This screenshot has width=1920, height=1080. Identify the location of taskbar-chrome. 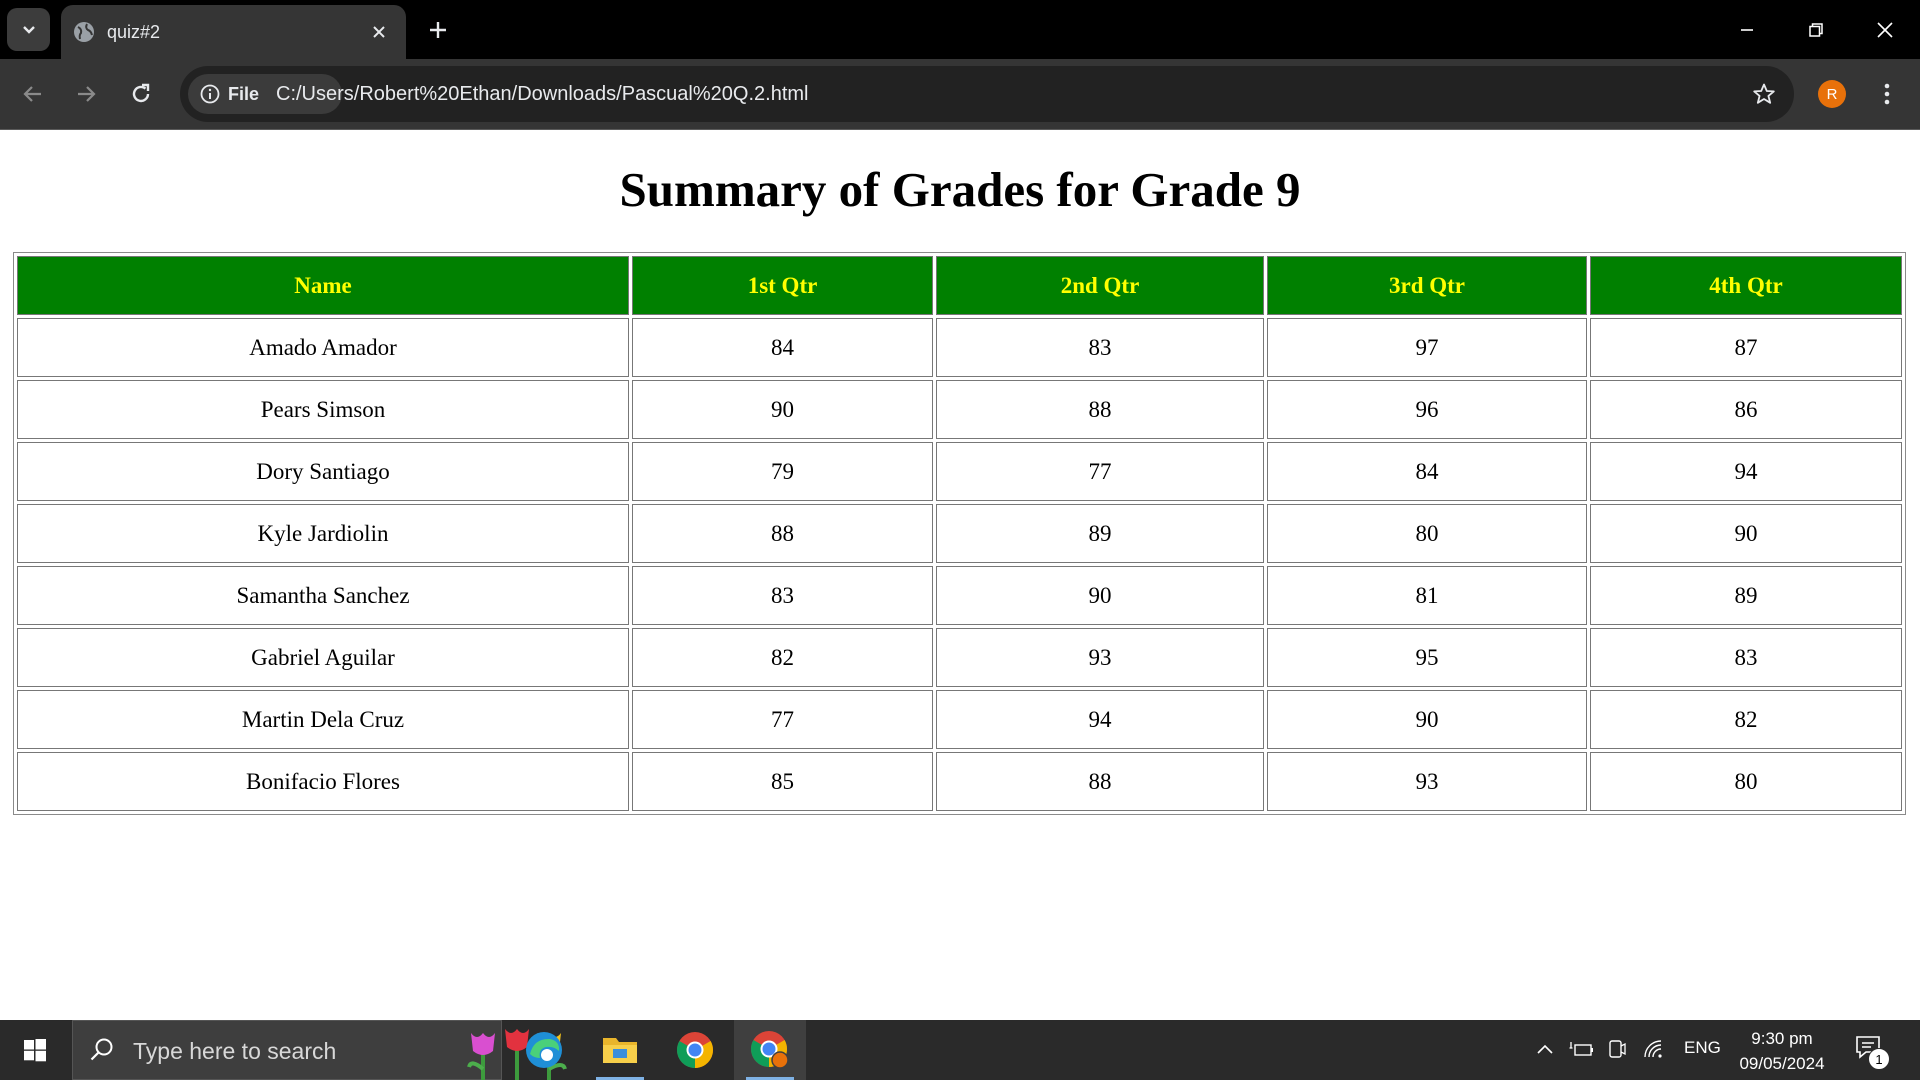
(695, 1050).